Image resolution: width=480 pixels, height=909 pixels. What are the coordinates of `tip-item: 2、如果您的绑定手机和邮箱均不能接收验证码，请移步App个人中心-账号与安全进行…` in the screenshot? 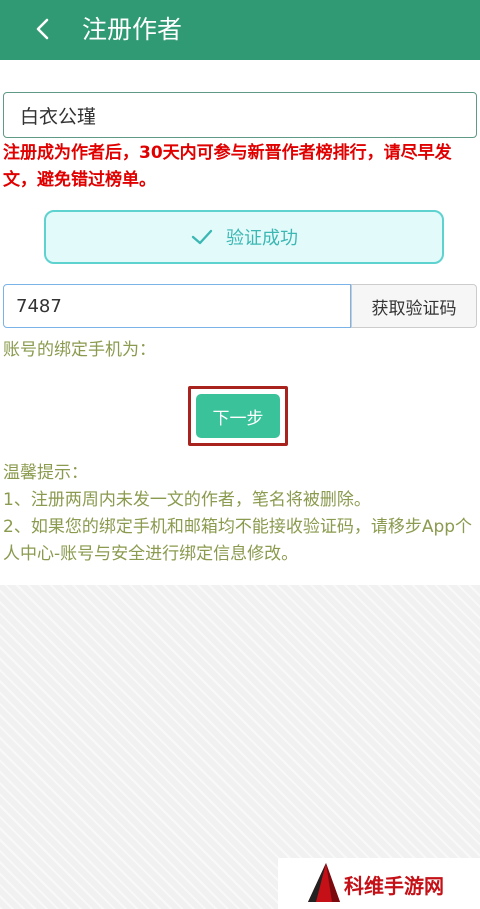 It's located at (238, 540).